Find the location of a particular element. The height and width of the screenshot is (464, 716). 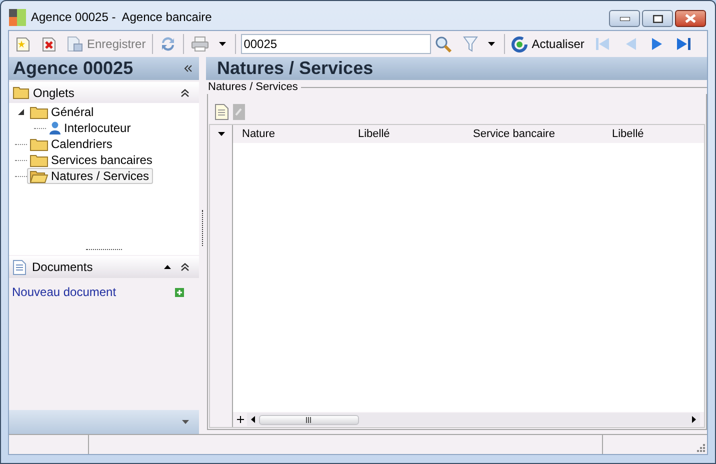

app-icon is located at coordinates (17, 17).